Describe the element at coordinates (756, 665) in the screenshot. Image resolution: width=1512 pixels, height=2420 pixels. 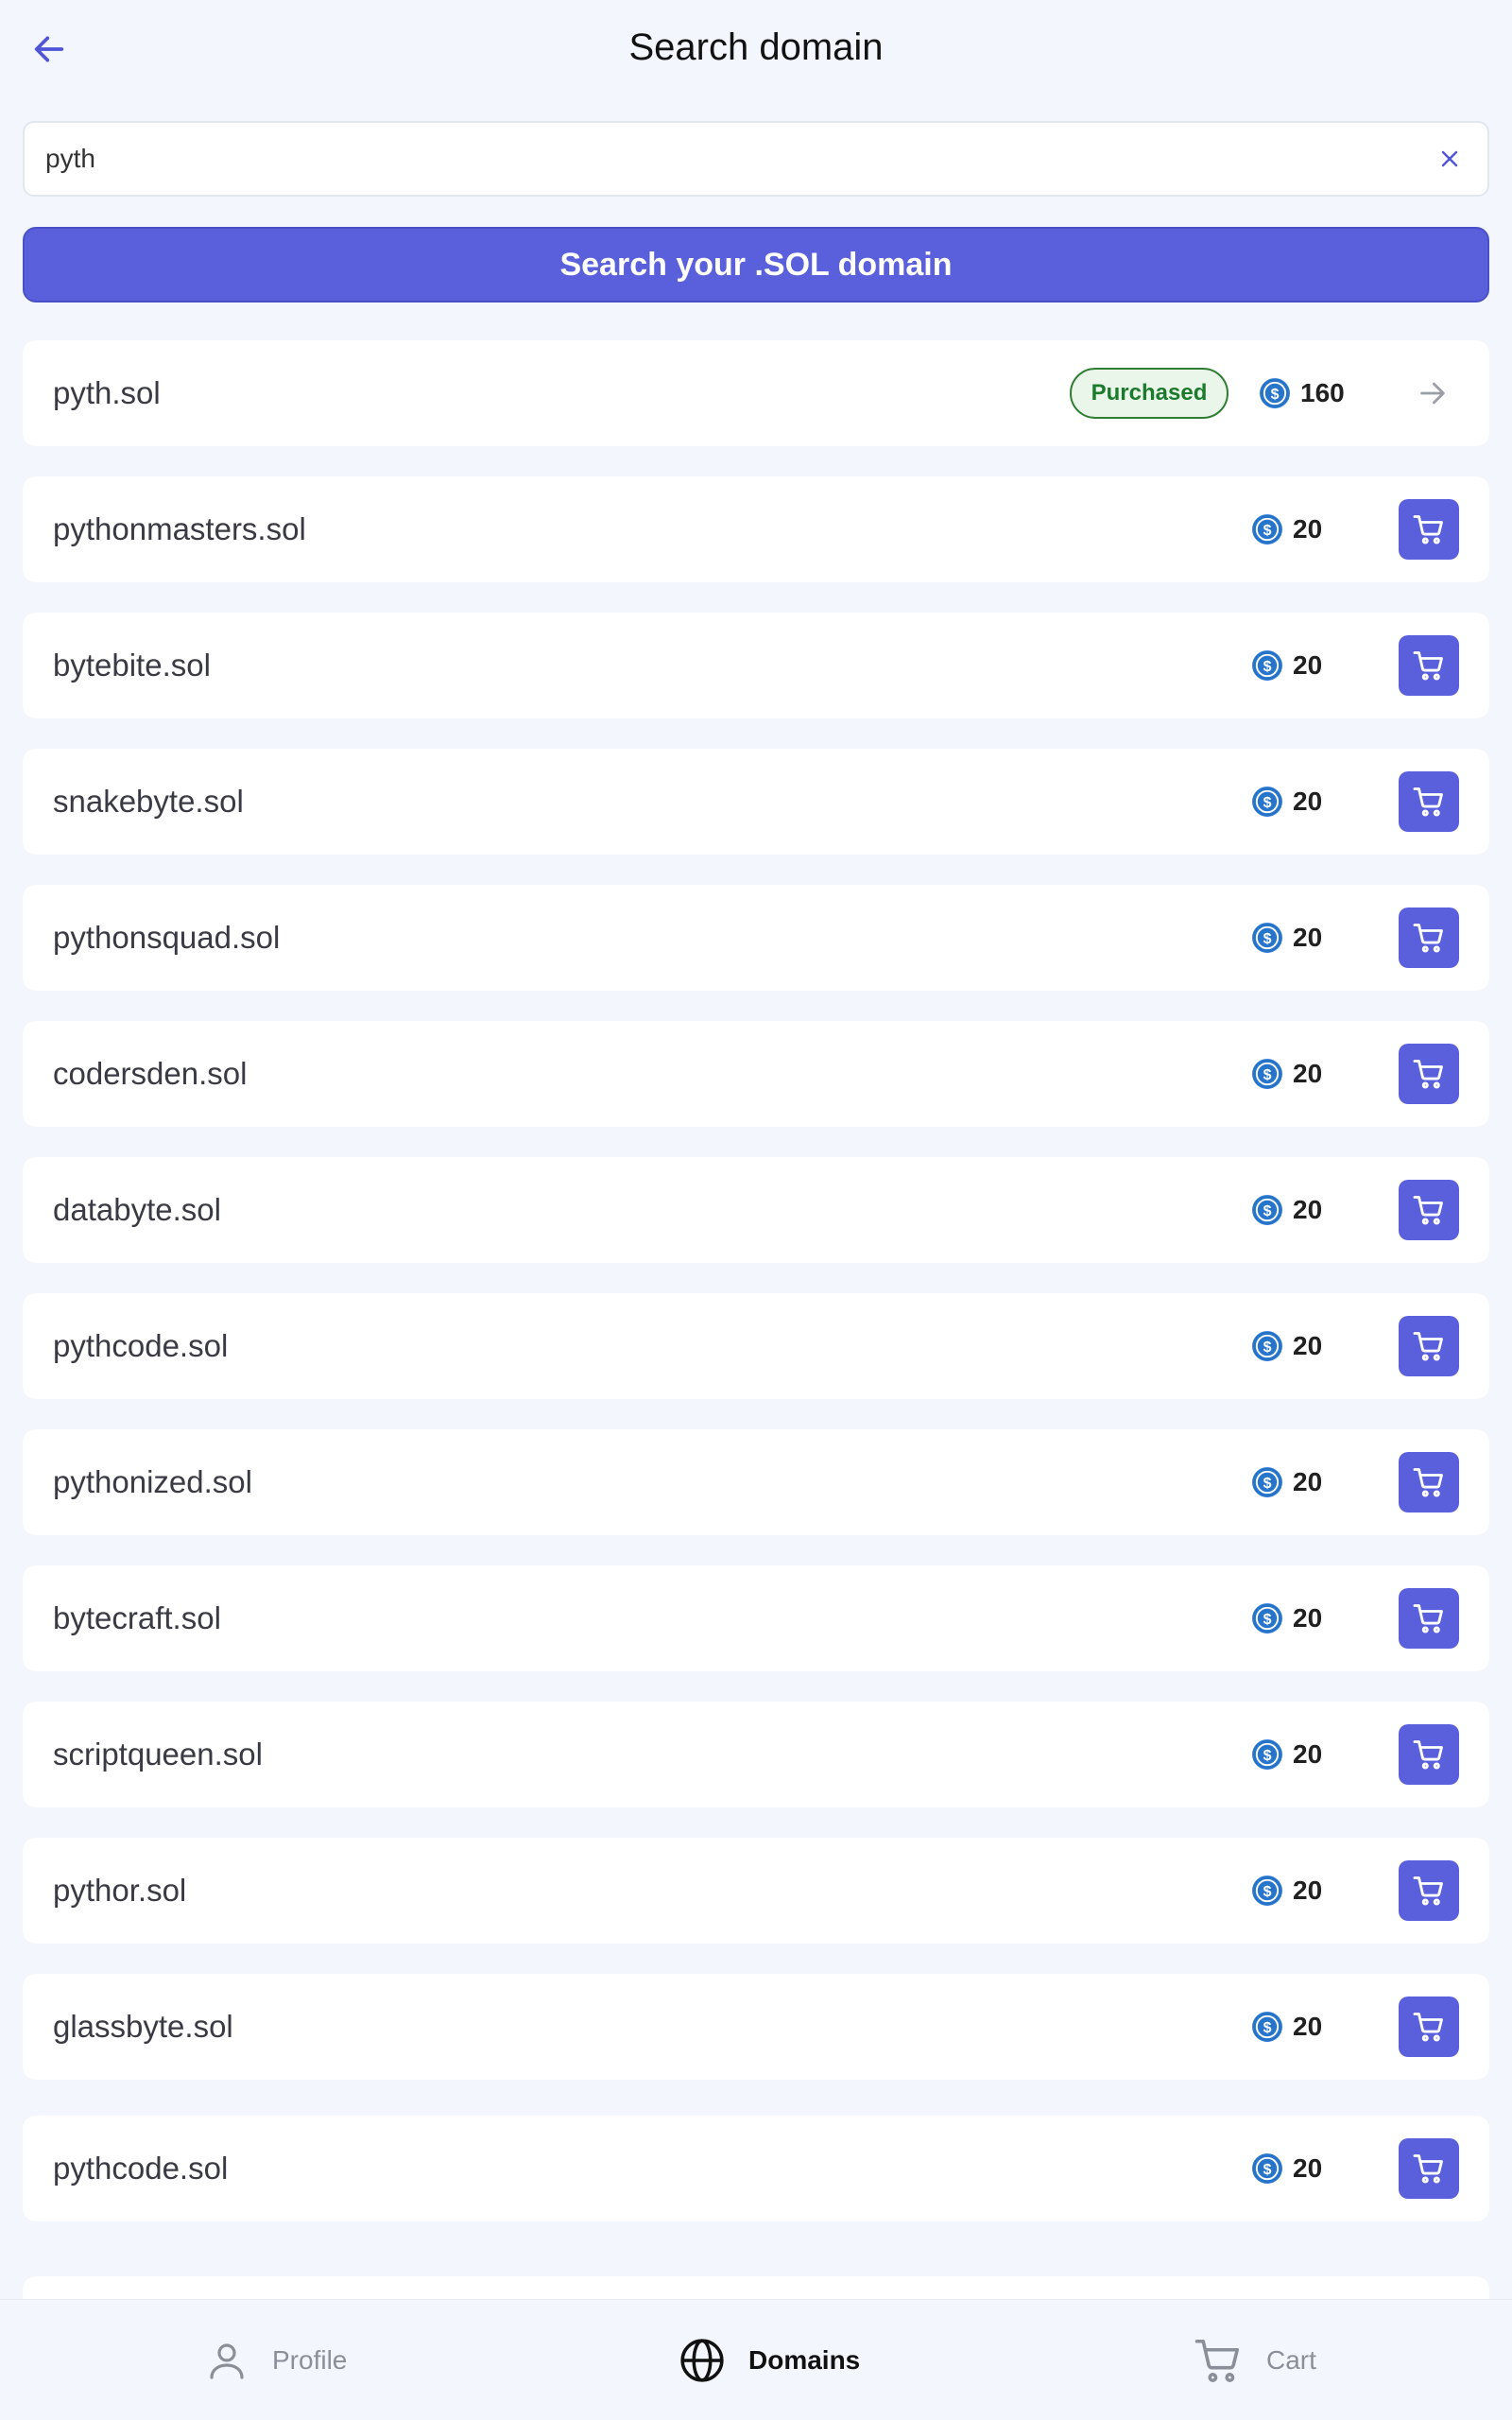
I see `domain-row: bytebite.sol $20` at that location.